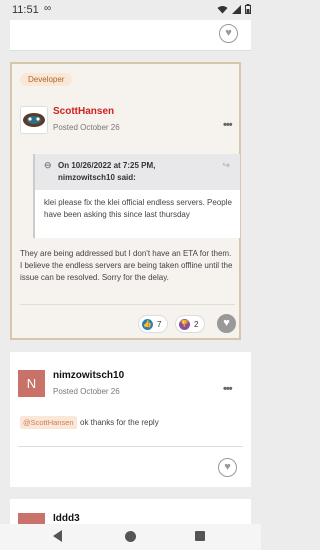 The height and width of the screenshot is (550, 320). I want to click on developer-badge: Developer, so click(46, 79).